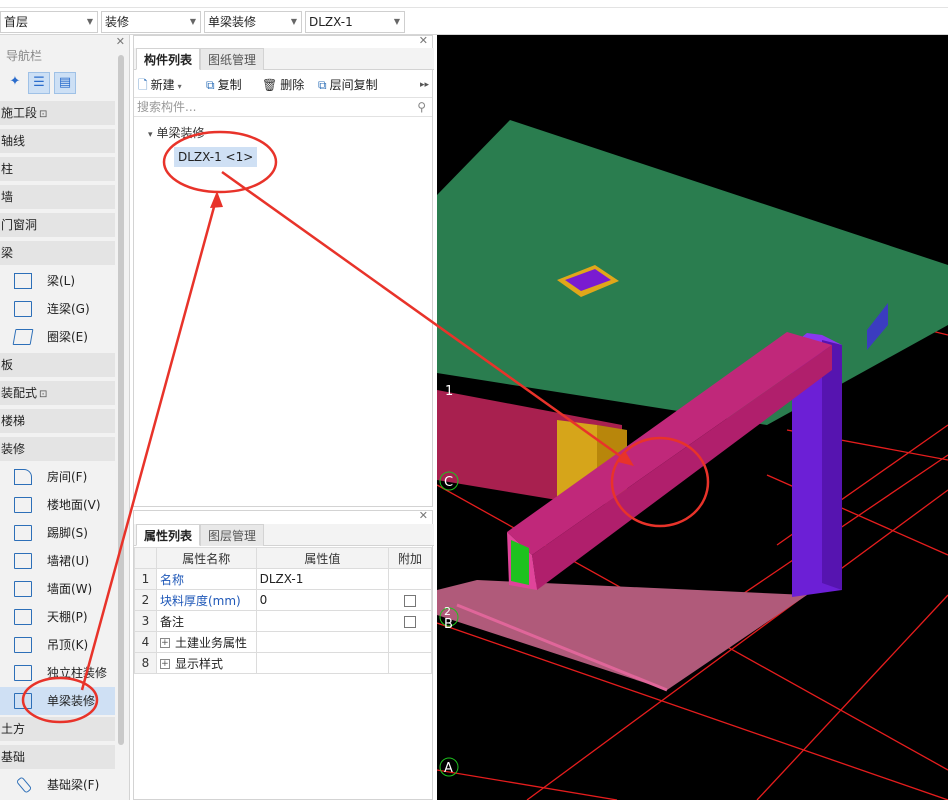 The width and height of the screenshot is (948, 800). What do you see at coordinates (57, 113) in the screenshot?
I see `nav-cat-construction: 施工段 ⊡` at bounding box center [57, 113].